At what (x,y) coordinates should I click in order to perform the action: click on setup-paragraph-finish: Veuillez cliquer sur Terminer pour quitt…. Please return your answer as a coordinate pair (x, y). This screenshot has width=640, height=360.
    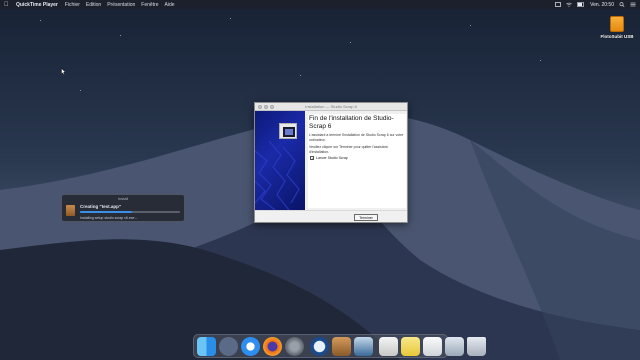
    Looking at the image, I should click on (348, 149).